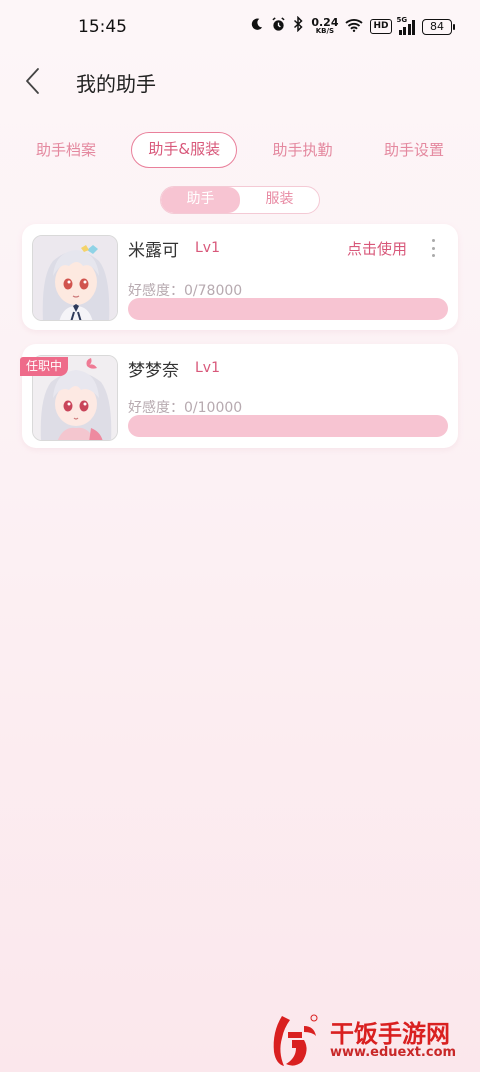 This screenshot has height=1072, width=480. What do you see at coordinates (66, 150) in the screenshot?
I see `tab-assistant-profile: 助手档案` at bounding box center [66, 150].